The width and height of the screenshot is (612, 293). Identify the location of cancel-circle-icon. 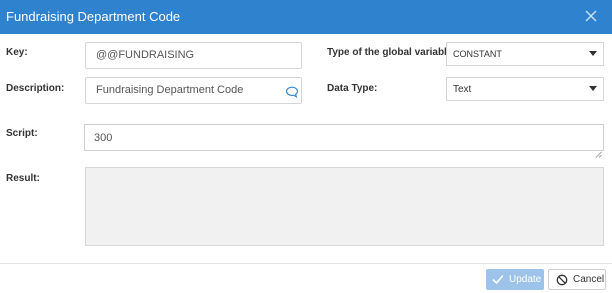
(562, 281).